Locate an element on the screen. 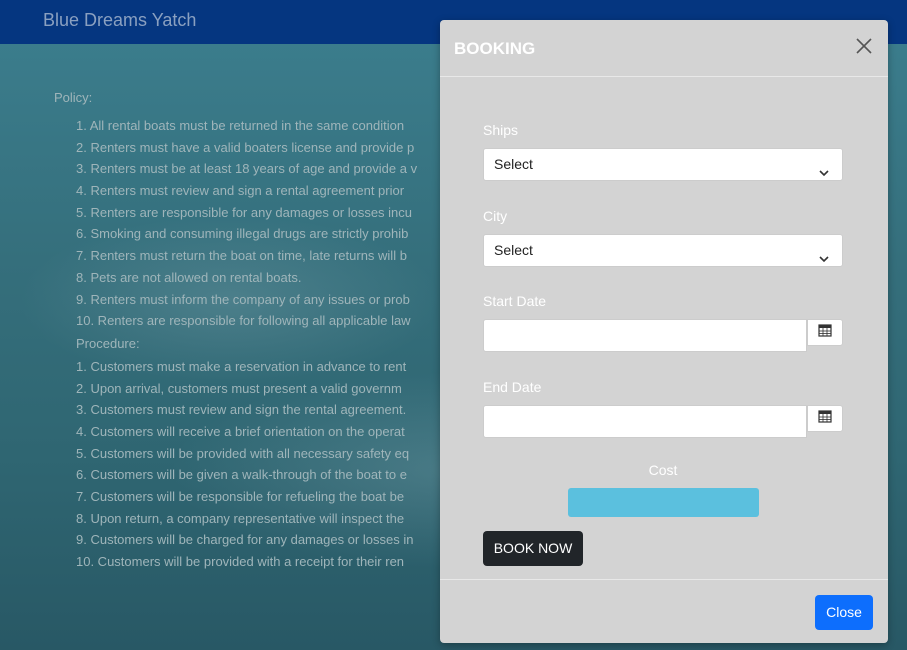  start-date-calendar-button is located at coordinates (825, 332).